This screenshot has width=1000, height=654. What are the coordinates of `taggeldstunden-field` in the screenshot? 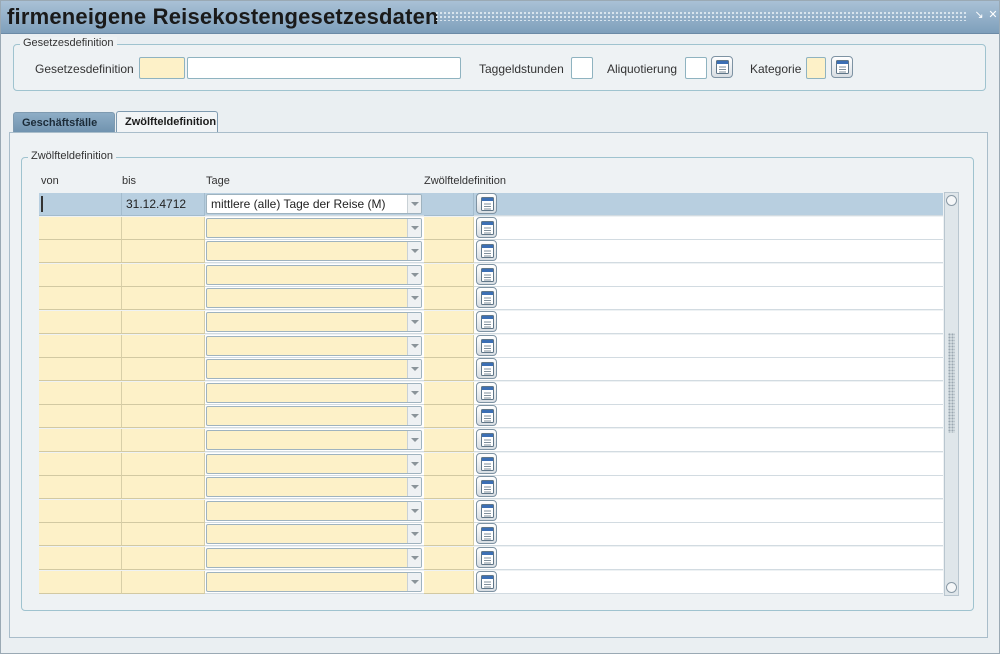 It's located at (582, 68).